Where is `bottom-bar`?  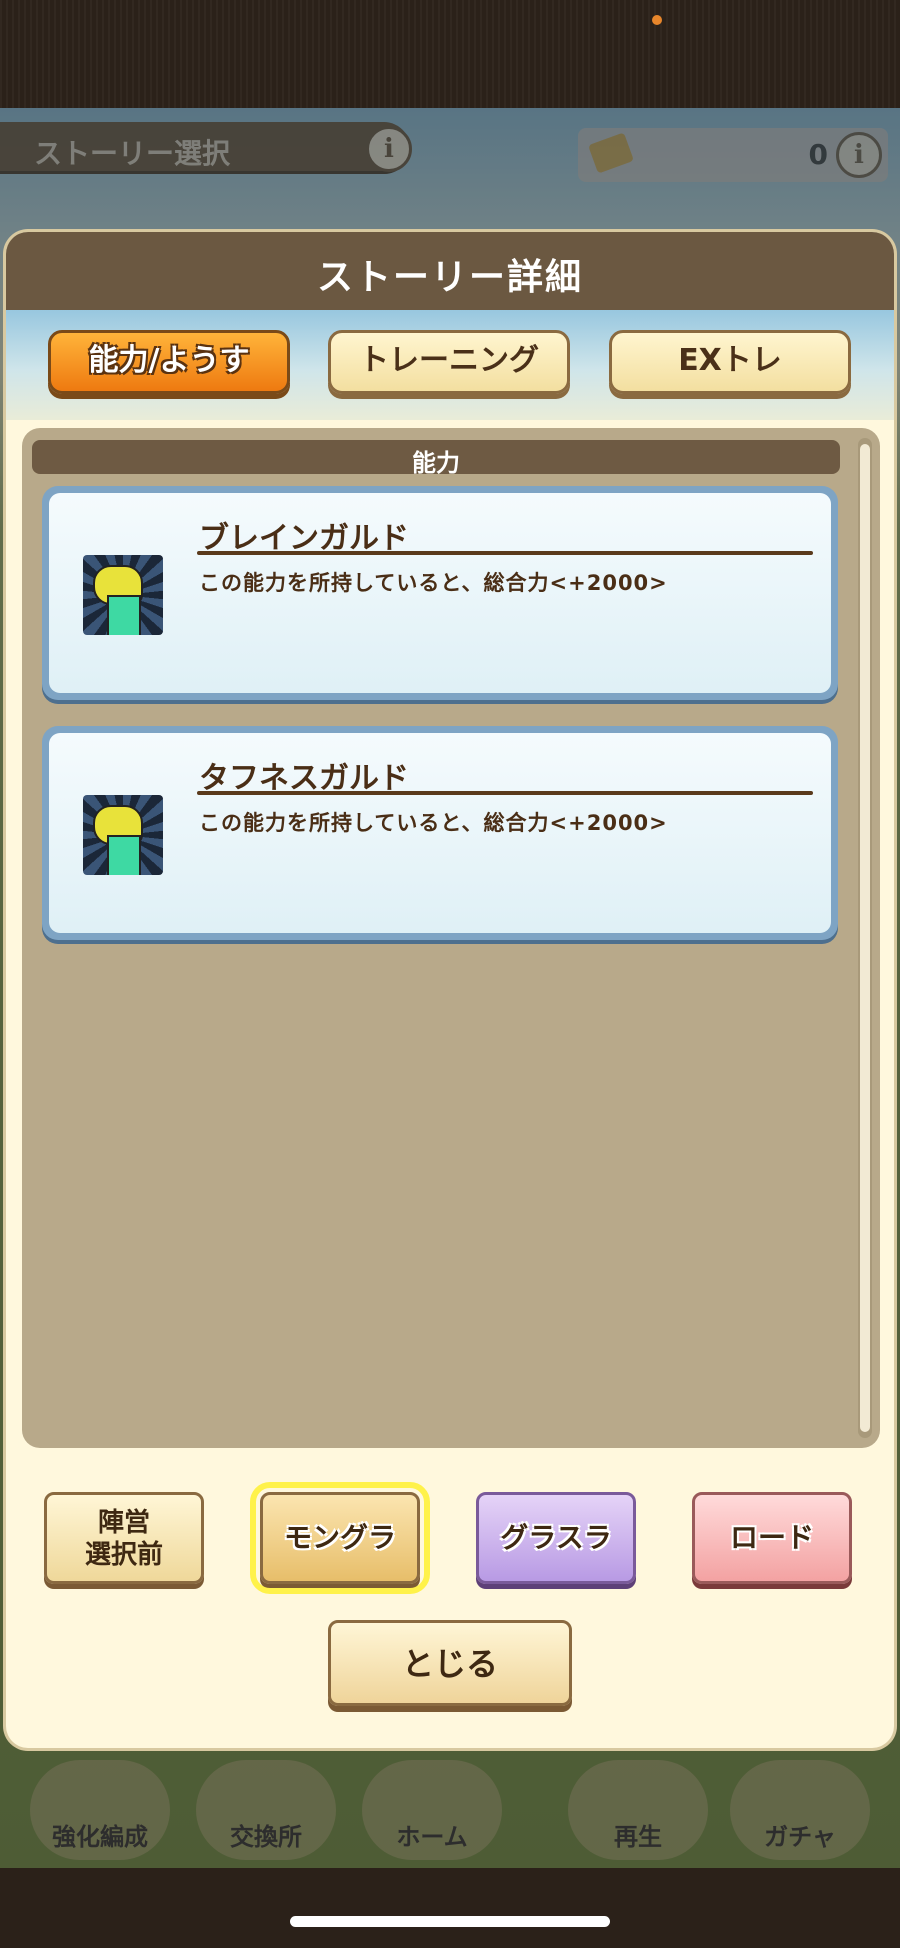 bottom-bar is located at coordinates (450, 1908).